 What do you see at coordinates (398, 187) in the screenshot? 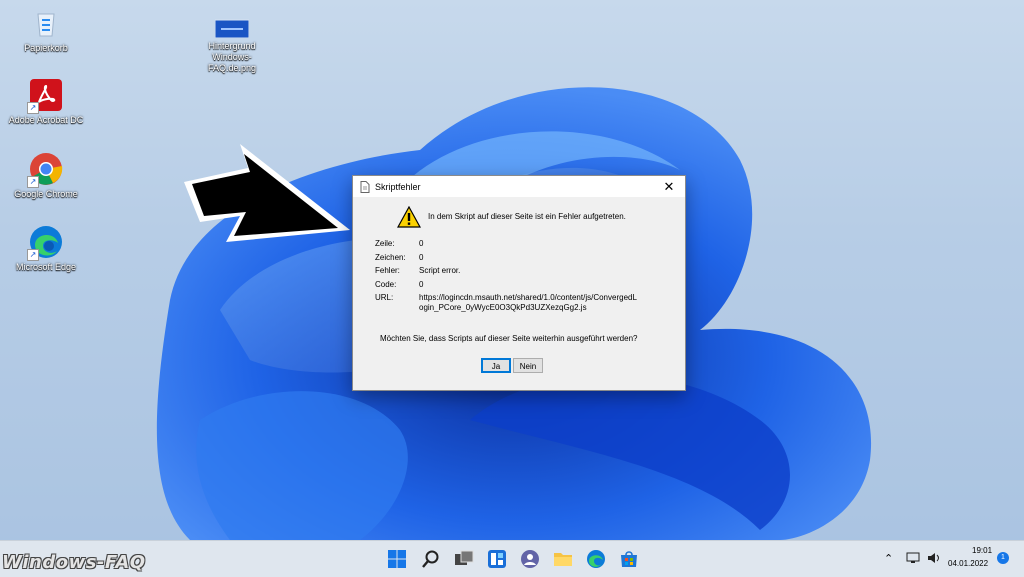
I see `dialog-title: Skriptfehler` at bounding box center [398, 187].